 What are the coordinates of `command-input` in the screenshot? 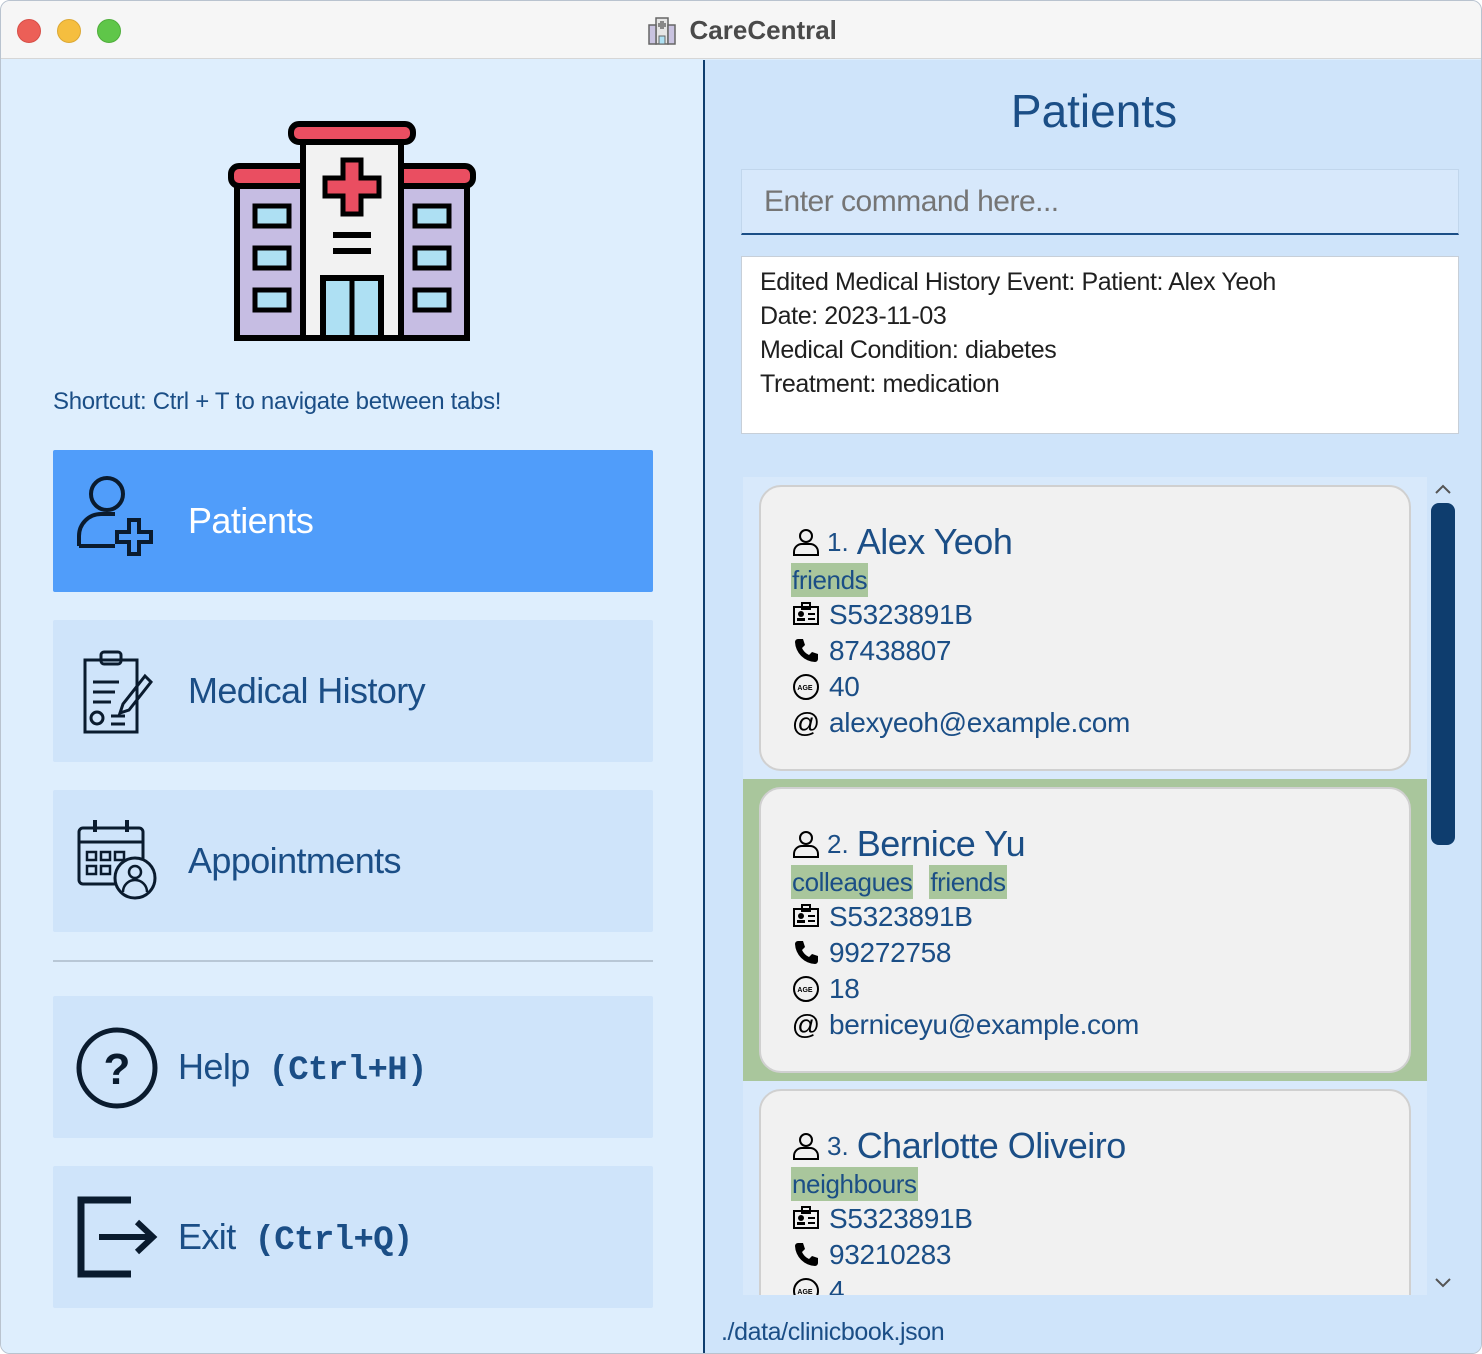 It's located at (1100, 202).